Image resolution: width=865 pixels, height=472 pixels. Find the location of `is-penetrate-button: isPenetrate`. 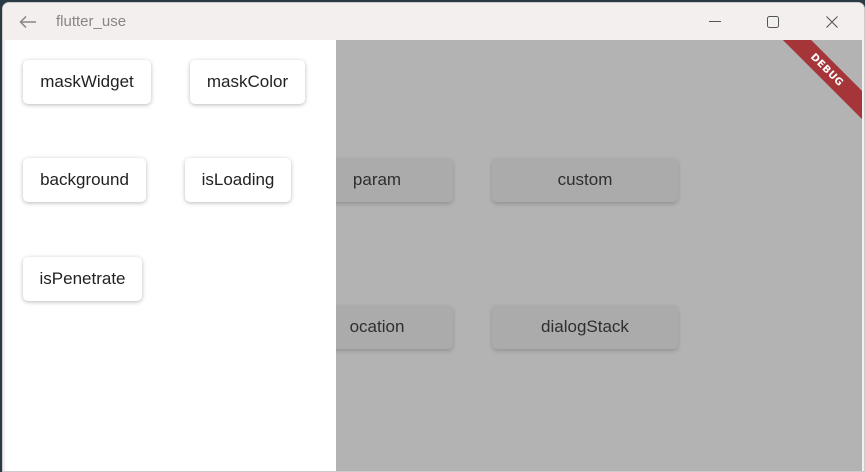

is-penetrate-button: isPenetrate is located at coordinates (82, 279).